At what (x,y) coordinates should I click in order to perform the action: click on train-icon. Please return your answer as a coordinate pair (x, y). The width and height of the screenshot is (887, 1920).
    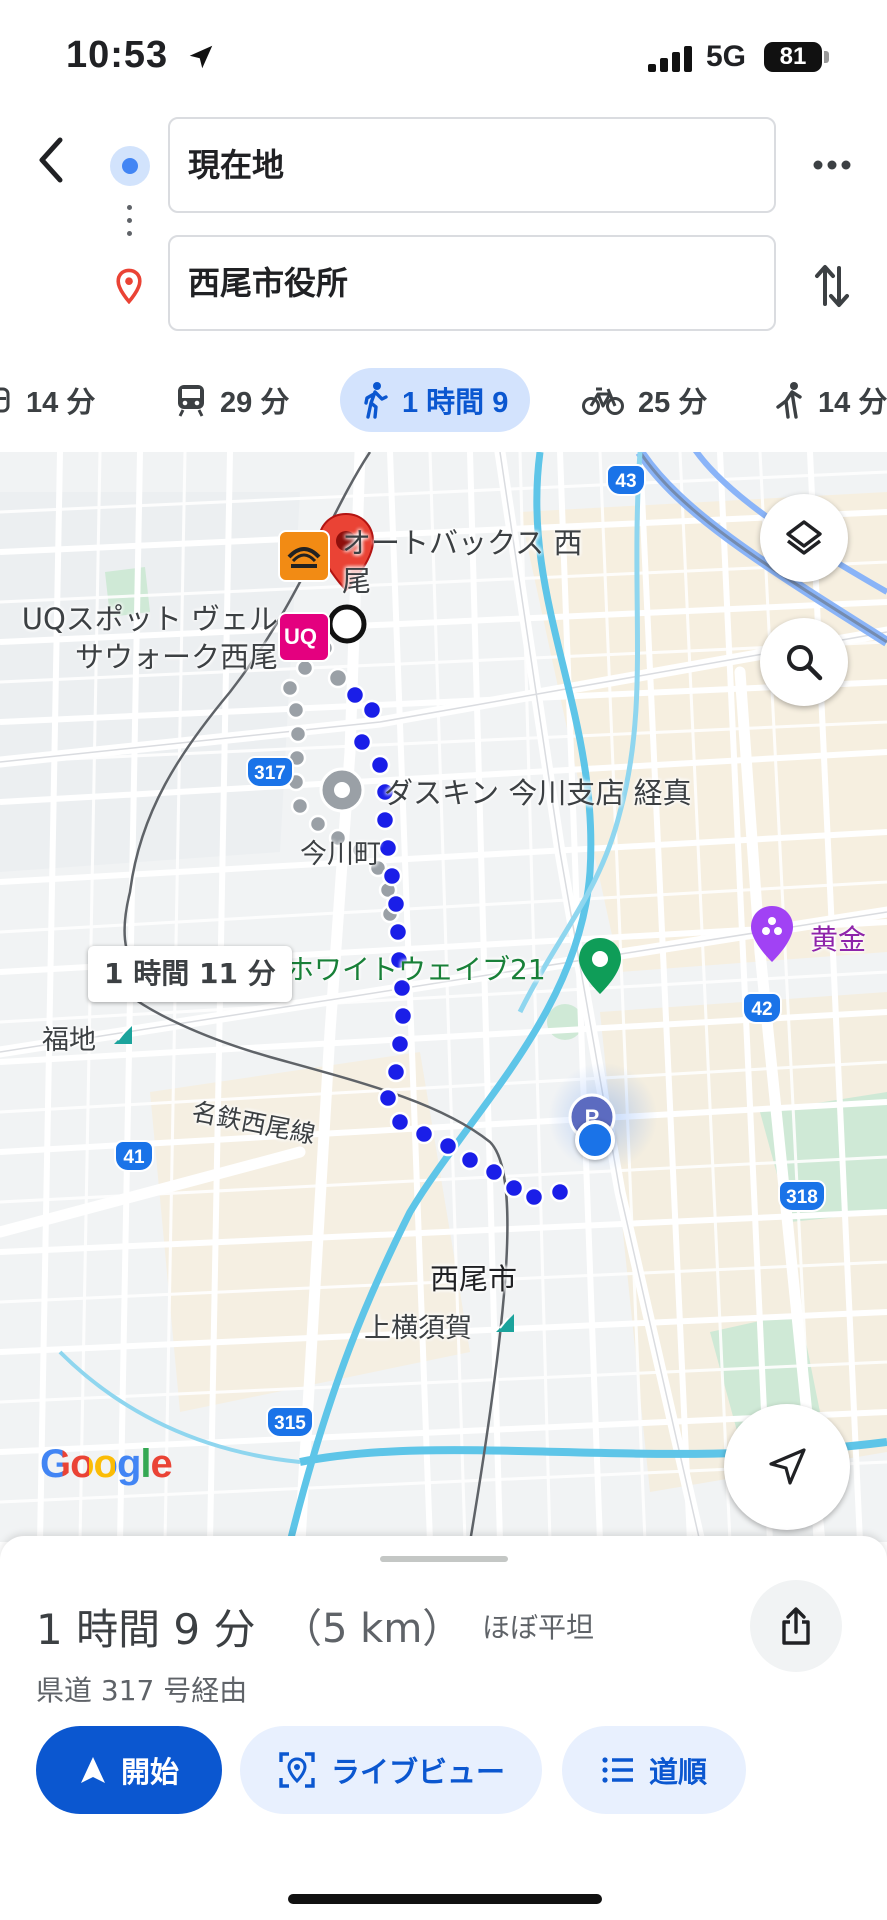
    Looking at the image, I should click on (191, 401).